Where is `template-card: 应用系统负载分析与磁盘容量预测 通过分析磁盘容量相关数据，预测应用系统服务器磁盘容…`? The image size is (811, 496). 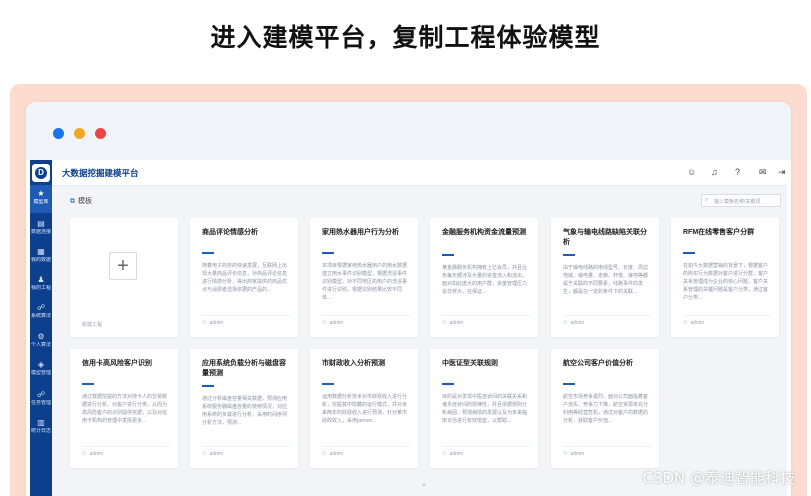
template-card: 应用系统负载分析与磁盘容量预测 通过分析磁盘容量相关数据，预测应用系统服务器磁盘容… is located at coordinates (244, 408).